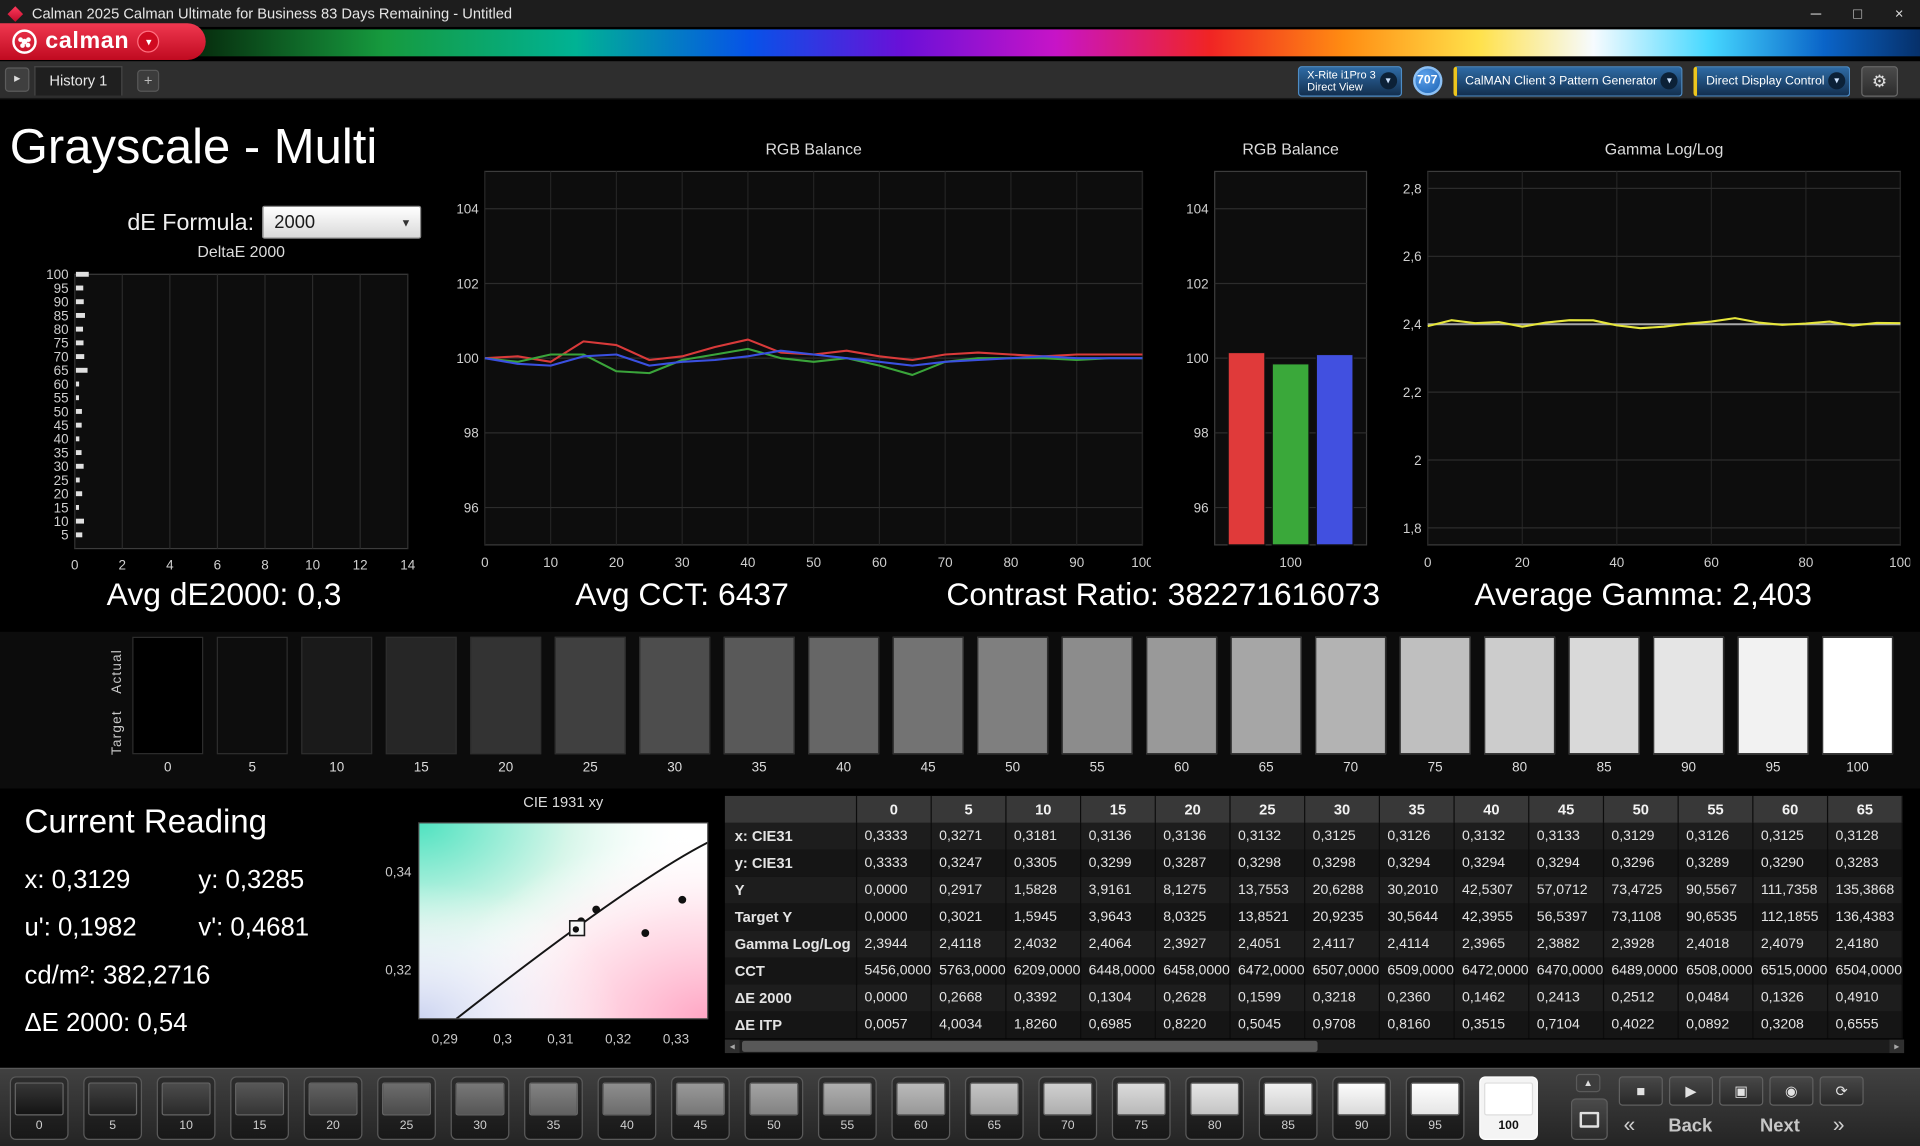 This screenshot has height=1146, width=1920. I want to click on table-scrollbar: ◂ ▸, so click(1314, 1046).